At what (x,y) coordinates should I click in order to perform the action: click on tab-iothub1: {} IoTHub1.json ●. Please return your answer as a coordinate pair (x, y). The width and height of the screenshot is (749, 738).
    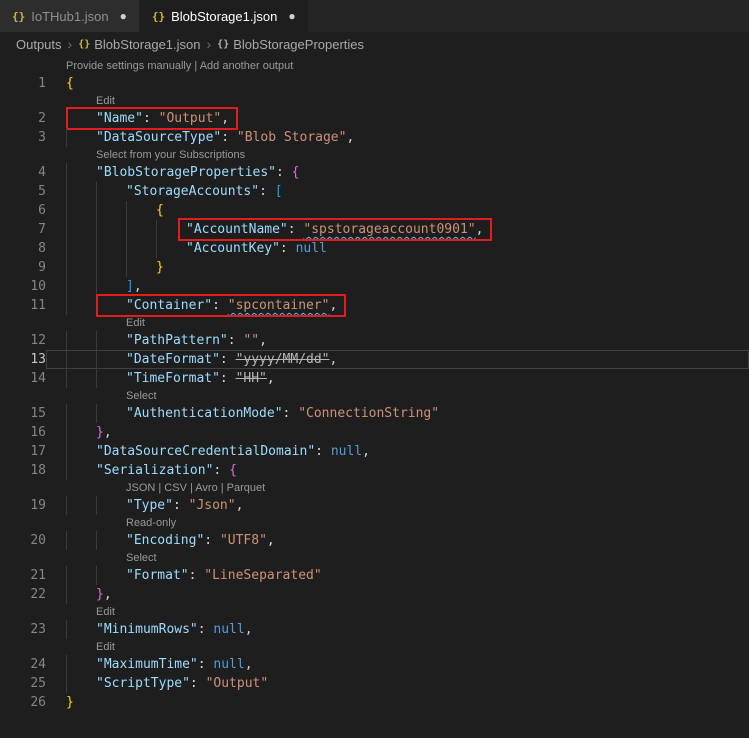
    Looking at the image, I should click on (70, 16).